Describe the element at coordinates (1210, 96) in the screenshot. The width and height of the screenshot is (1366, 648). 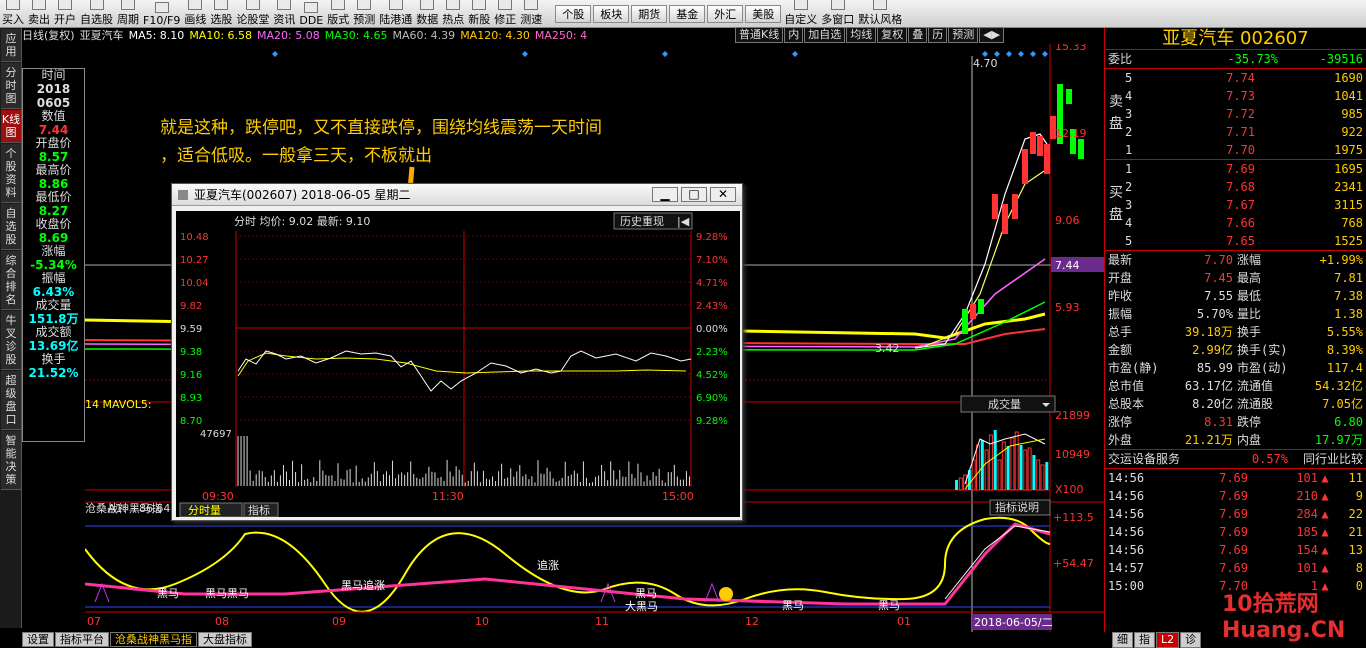
I see `level-price: 7.73` at that location.